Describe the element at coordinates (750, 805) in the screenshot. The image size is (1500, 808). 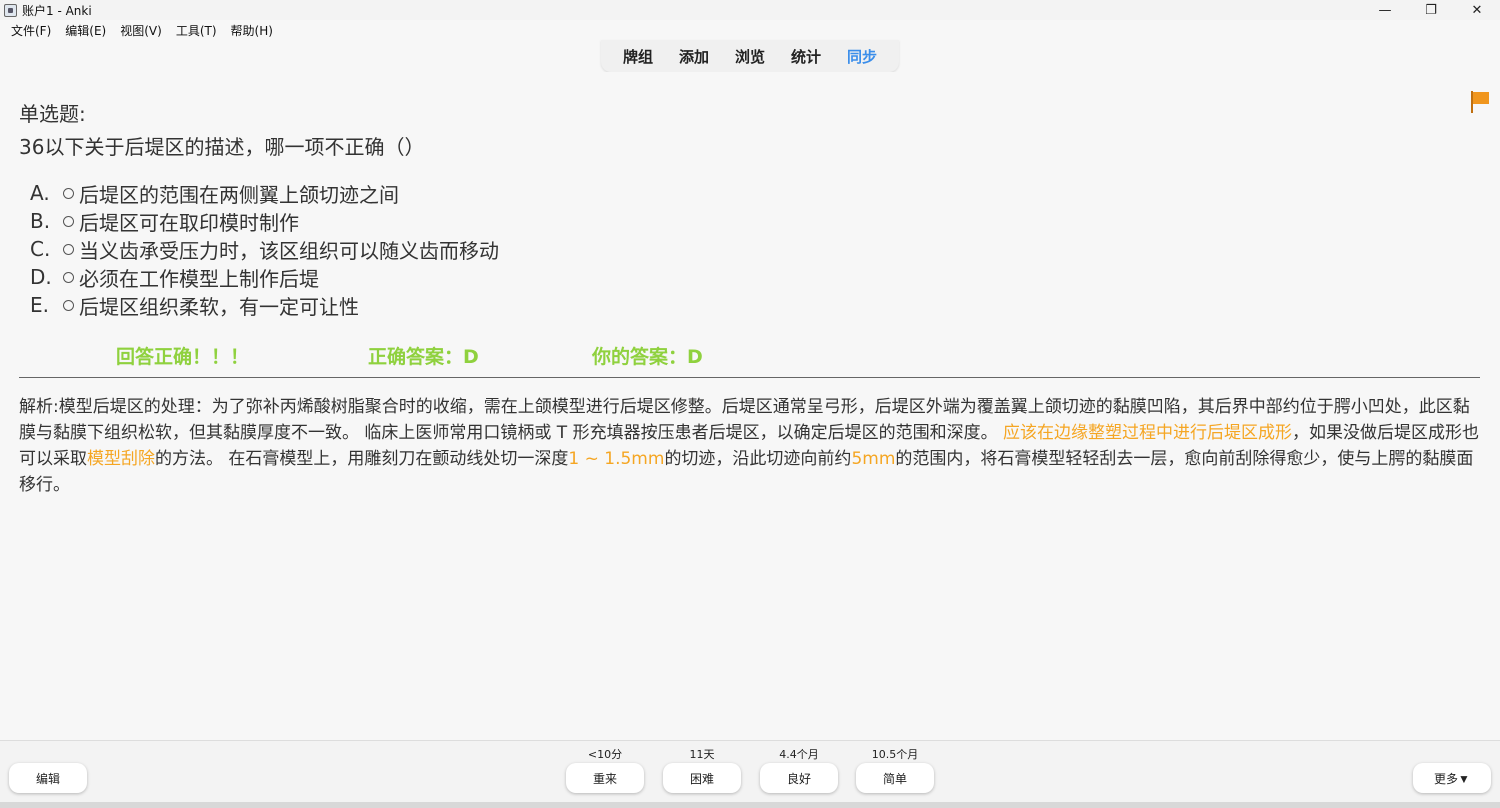
I see `window-bottom-edge` at that location.